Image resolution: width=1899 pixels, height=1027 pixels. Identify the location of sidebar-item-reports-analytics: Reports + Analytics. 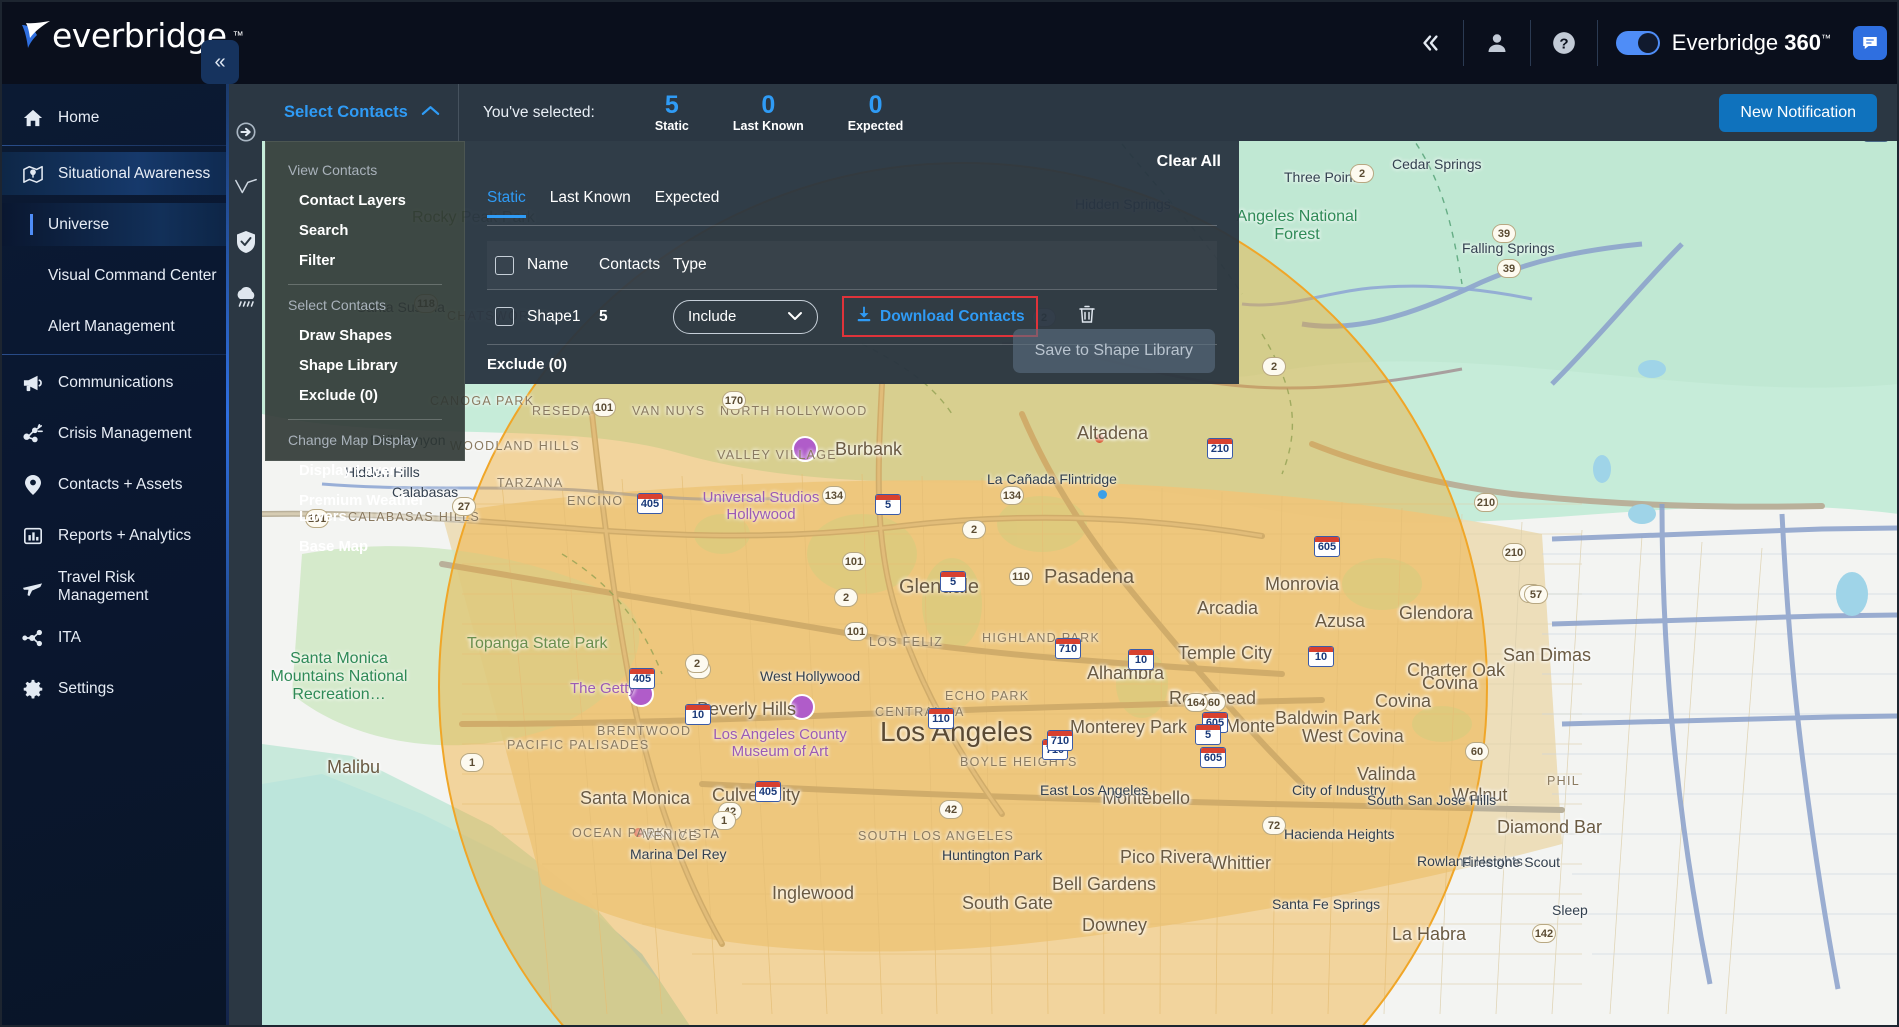
(115, 535).